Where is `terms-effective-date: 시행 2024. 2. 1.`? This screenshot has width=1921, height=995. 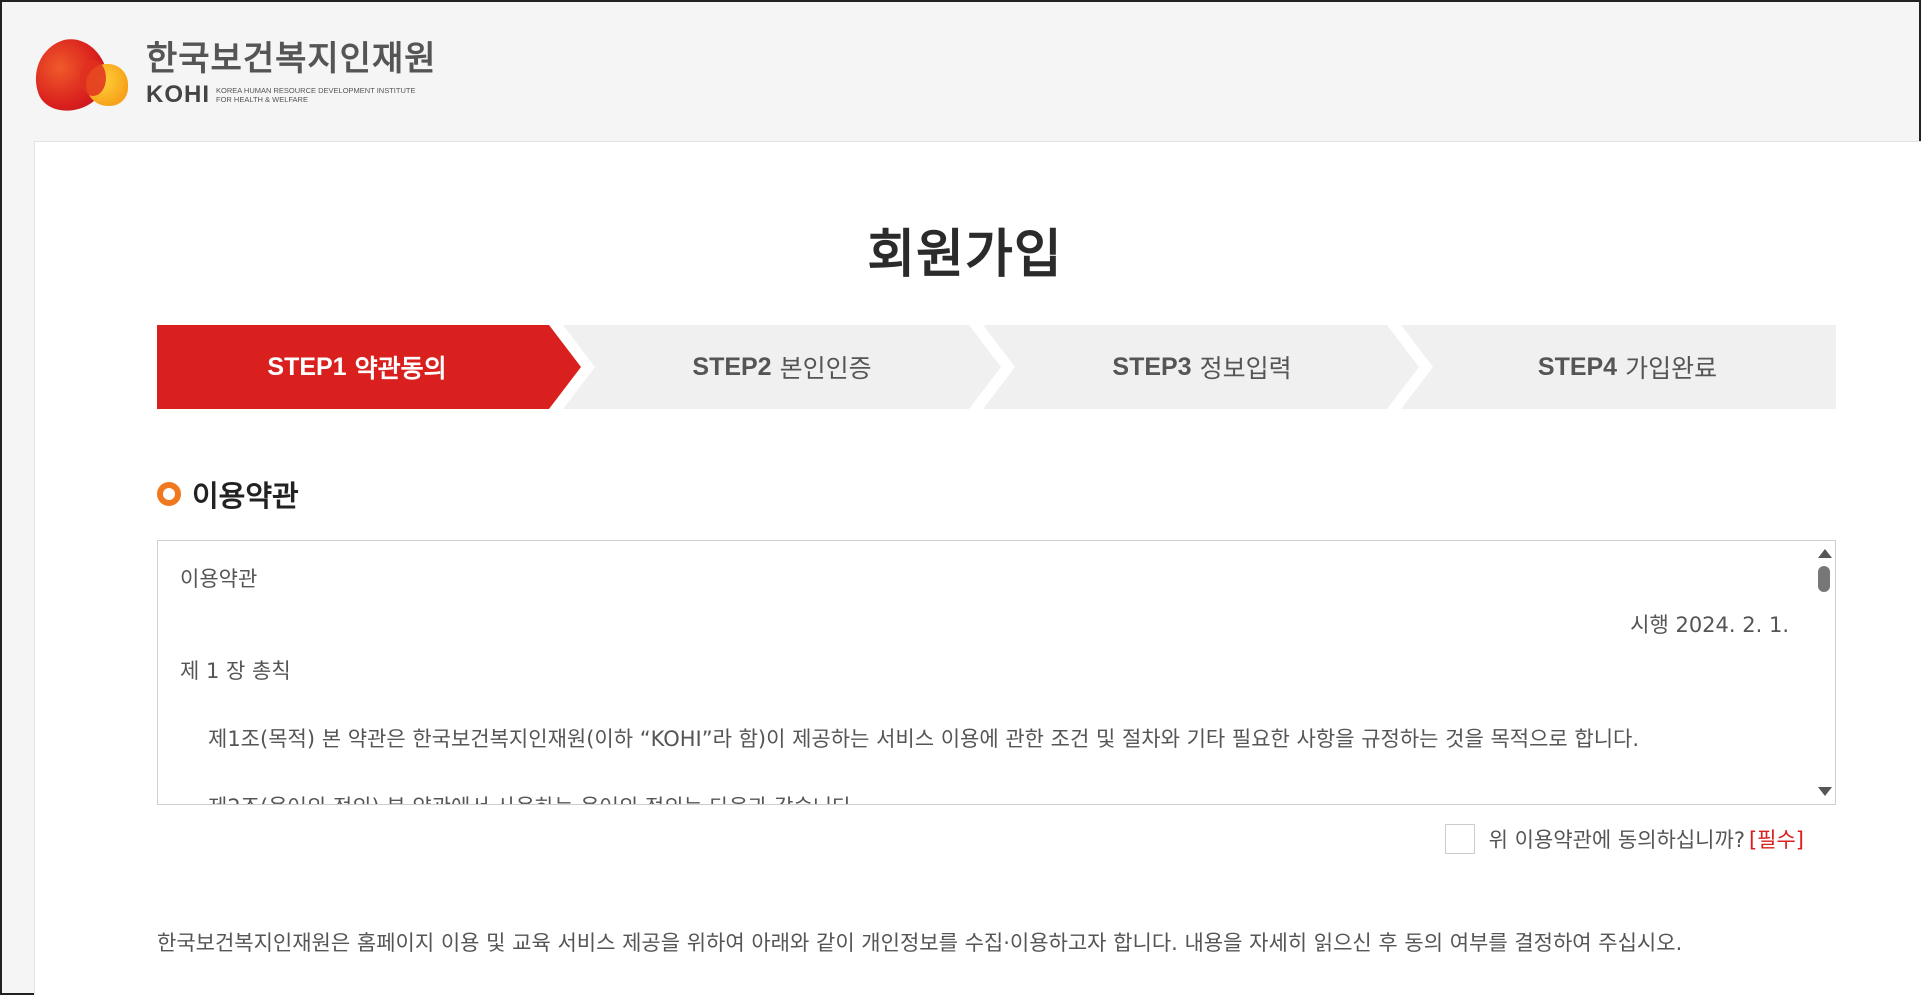 terms-effective-date: 시행 2024. 2. 1. is located at coordinates (1709, 625).